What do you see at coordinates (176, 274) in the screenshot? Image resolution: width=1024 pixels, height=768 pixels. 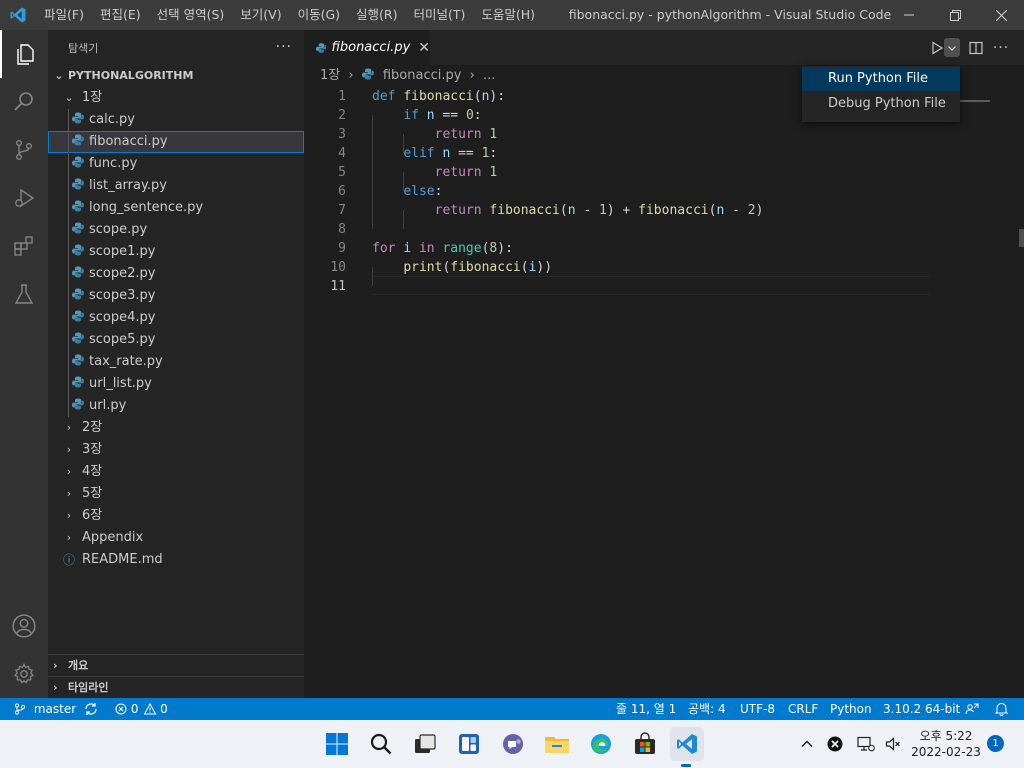 I see `tree-file: scope2.py` at bounding box center [176, 274].